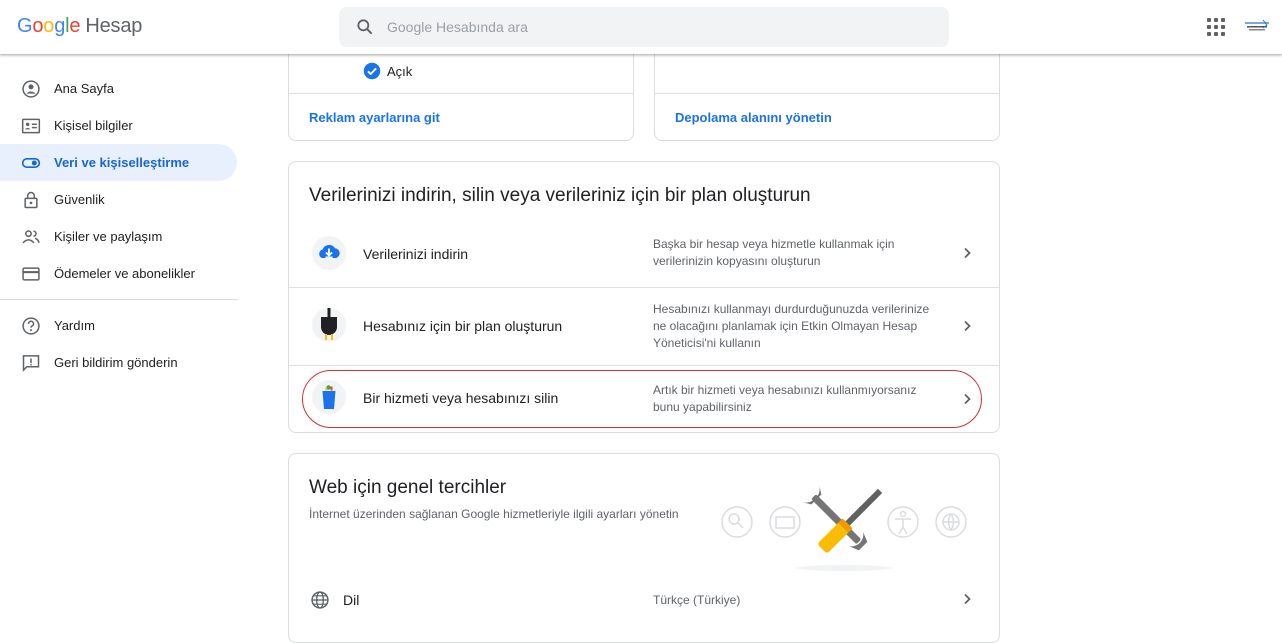  Describe the element at coordinates (320, 600) in the screenshot. I see `globe-icon` at that location.